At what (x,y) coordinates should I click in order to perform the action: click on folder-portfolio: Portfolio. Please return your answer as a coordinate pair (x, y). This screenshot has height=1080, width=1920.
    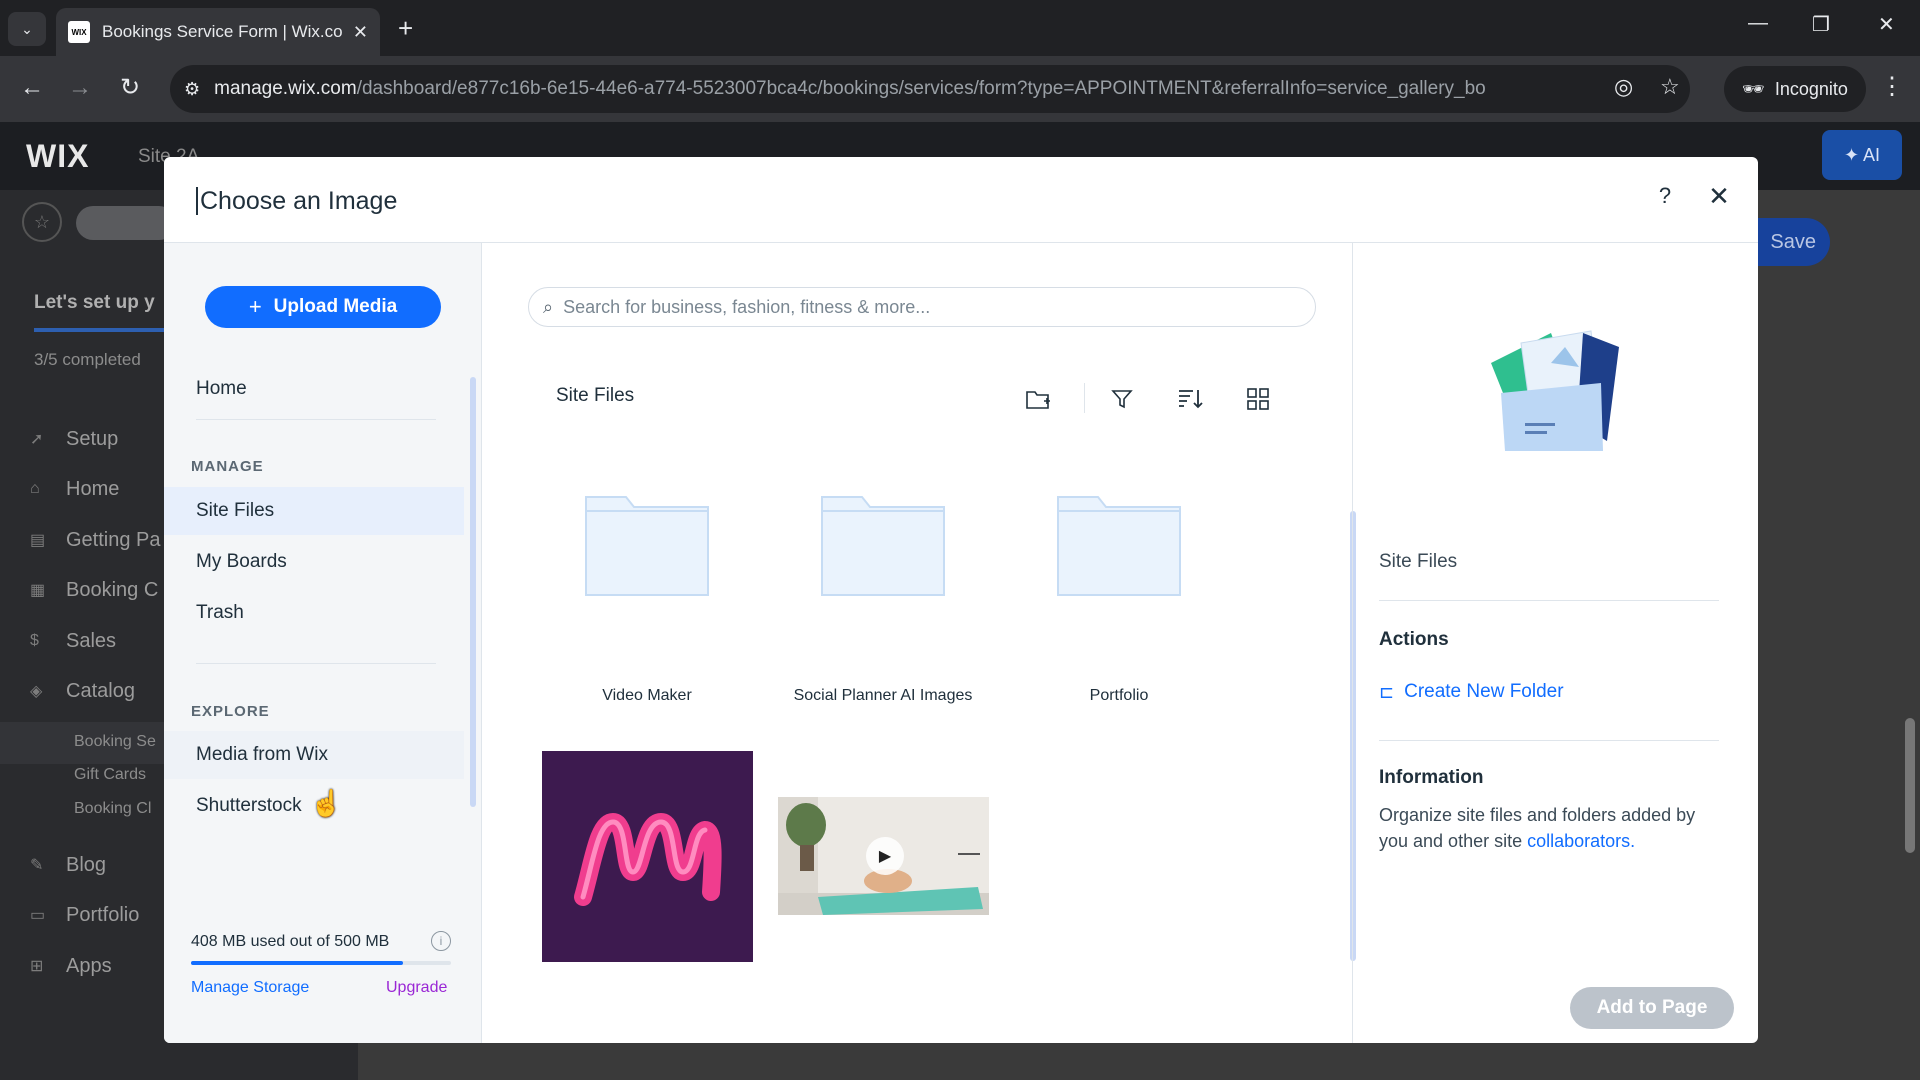
    Looking at the image, I should click on (1119, 595).